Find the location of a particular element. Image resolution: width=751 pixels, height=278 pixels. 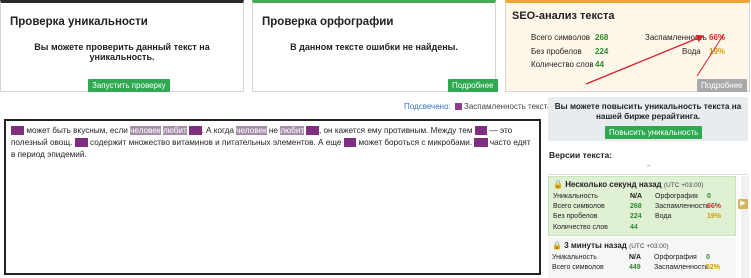

seo-title: SEO-анализ текста is located at coordinates (563, 16).